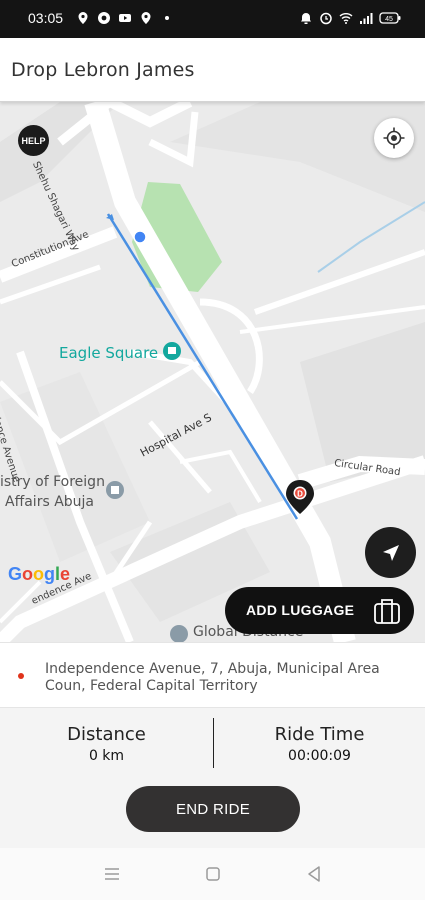  I want to click on wifi-icon, so click(346, 18).